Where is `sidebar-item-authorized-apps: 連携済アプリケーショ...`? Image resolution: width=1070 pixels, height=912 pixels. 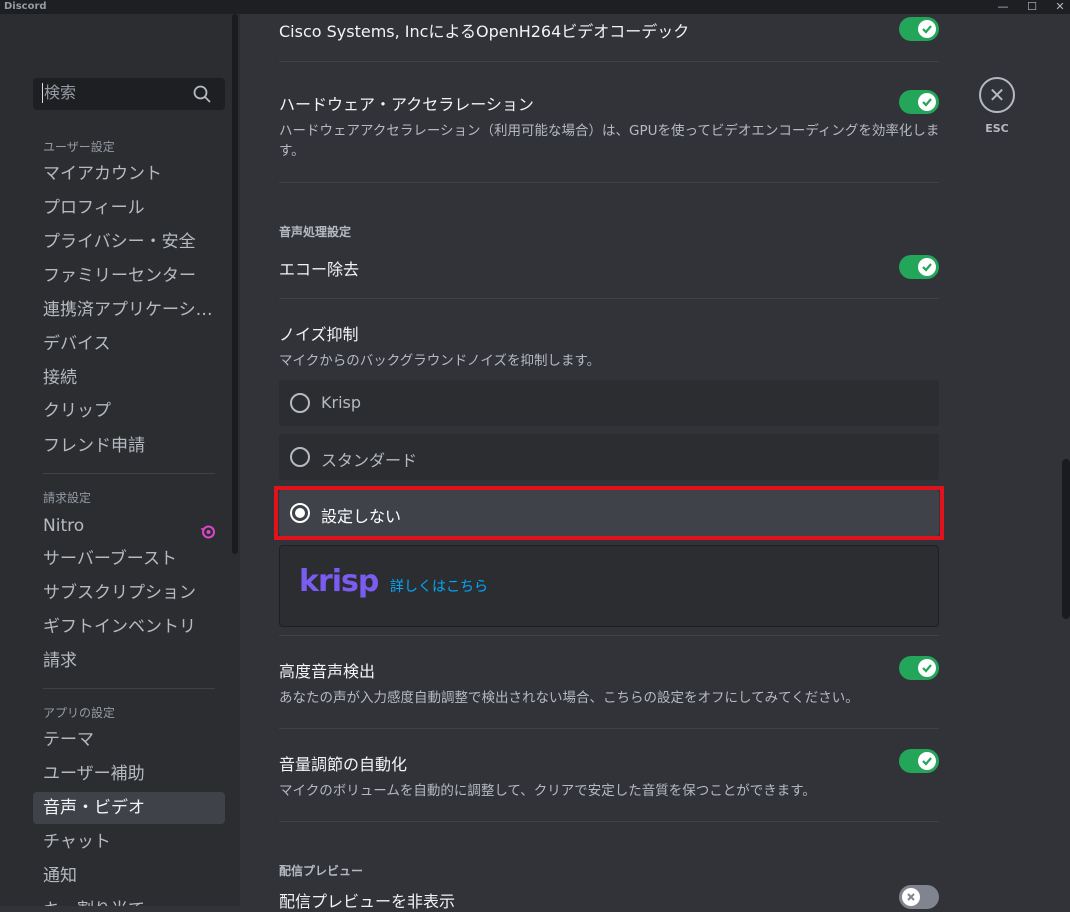 sidebar-item-authorized-apps: 連携済アプリケーショ... is located at coordinates (129, 310).